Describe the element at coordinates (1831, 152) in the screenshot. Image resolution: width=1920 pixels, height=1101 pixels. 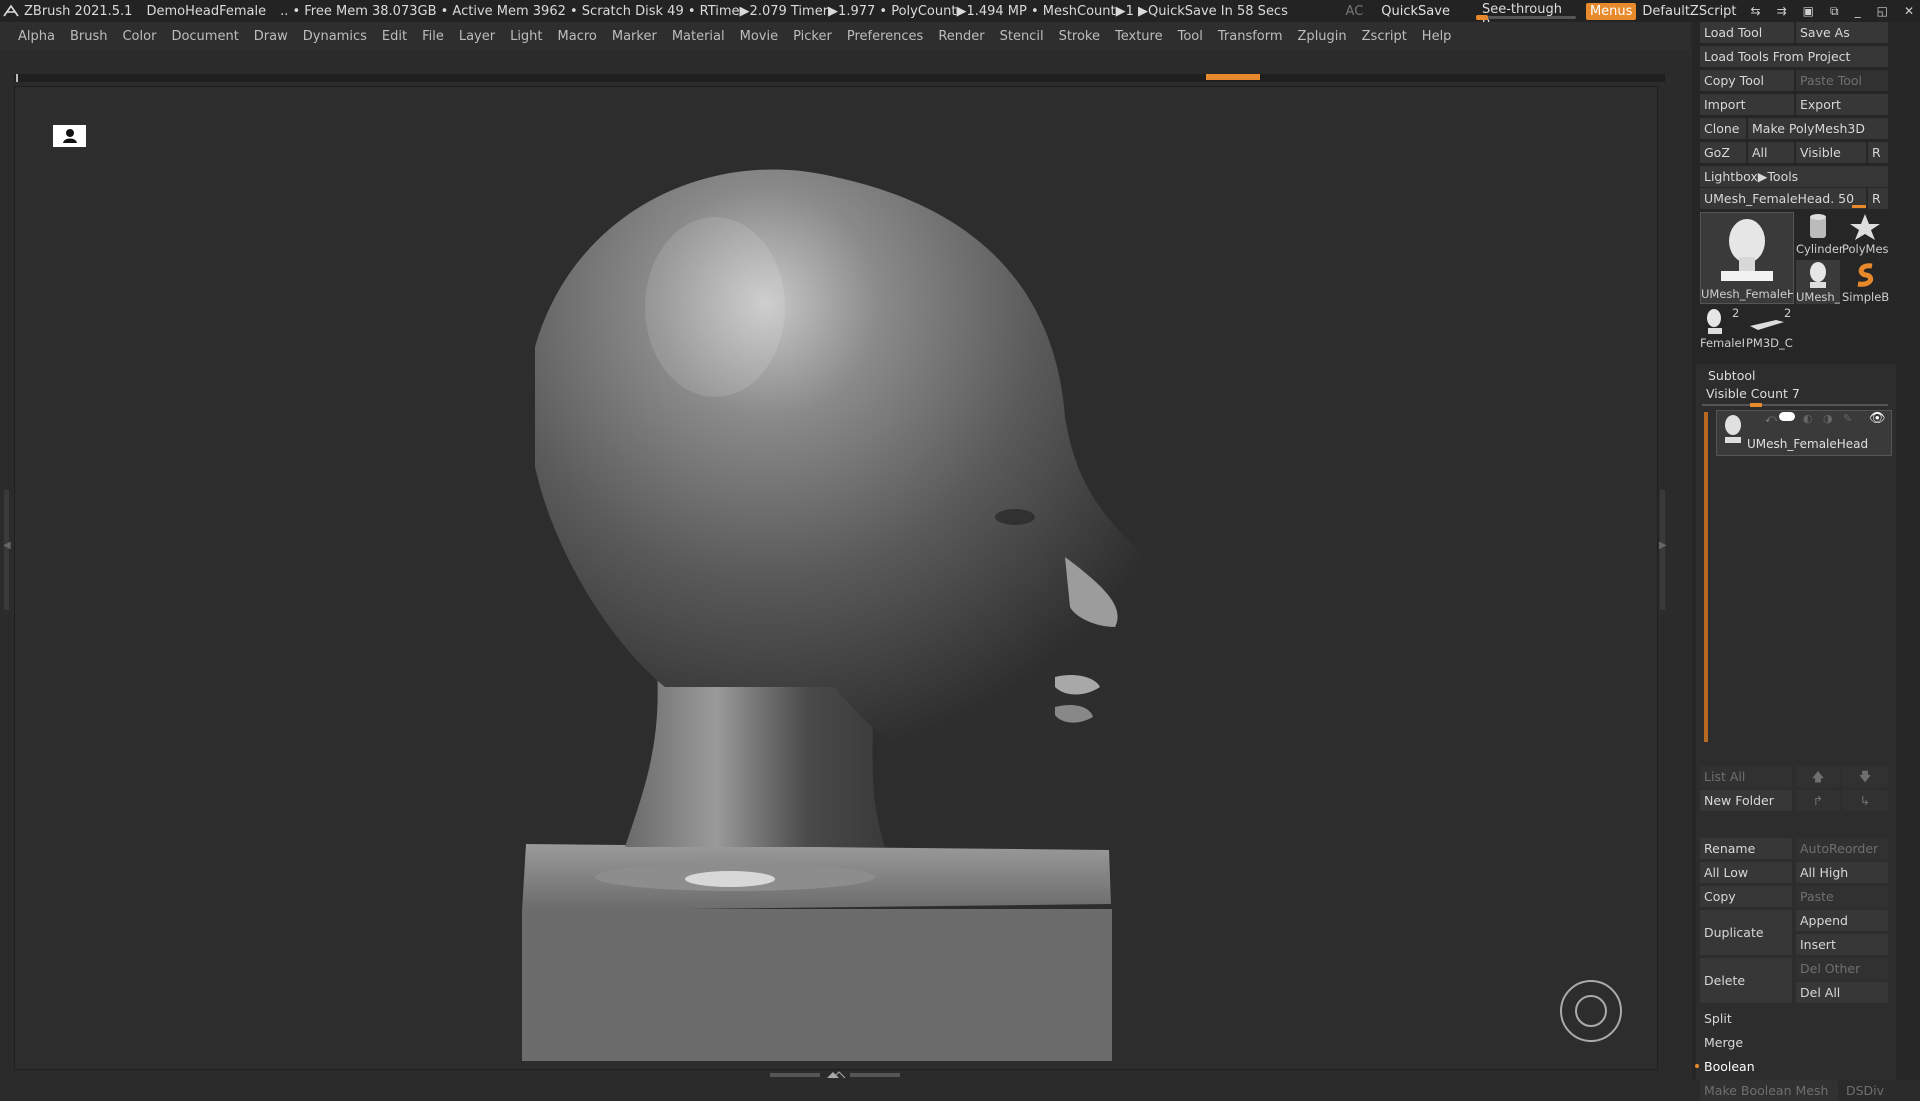
I see `goz-visible-button: Visible` at that location.